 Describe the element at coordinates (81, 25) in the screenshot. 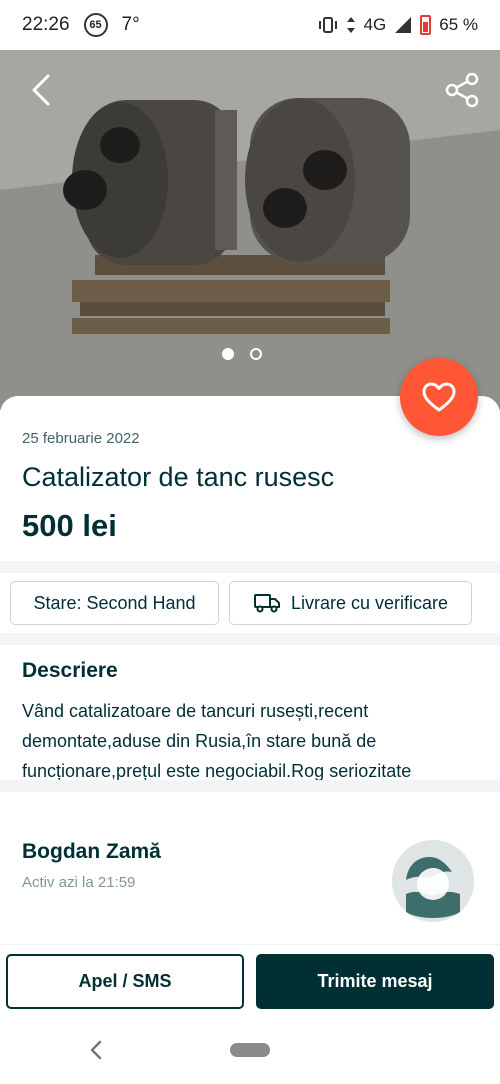

I see `status-left: 22:26 65 7°` at that location.